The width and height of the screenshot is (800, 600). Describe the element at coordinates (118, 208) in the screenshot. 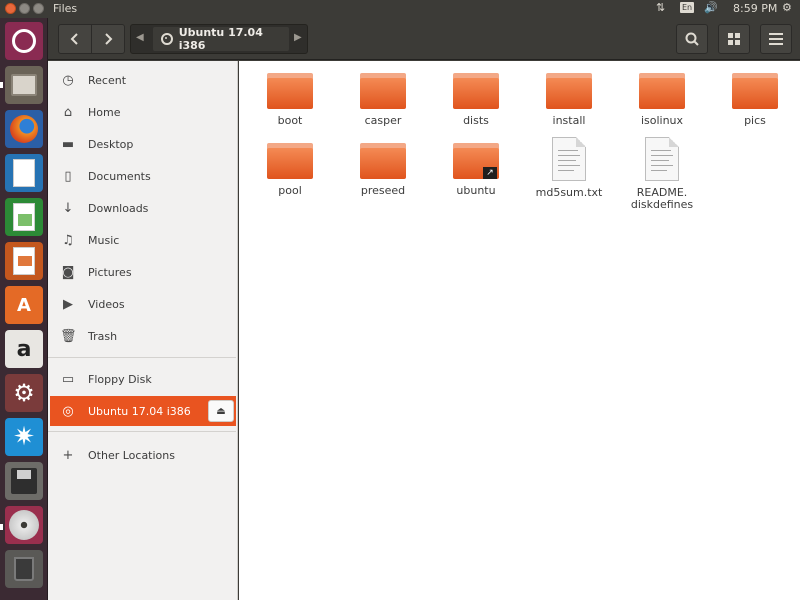

I see `sidebar-item-label: Downloads` at that location.